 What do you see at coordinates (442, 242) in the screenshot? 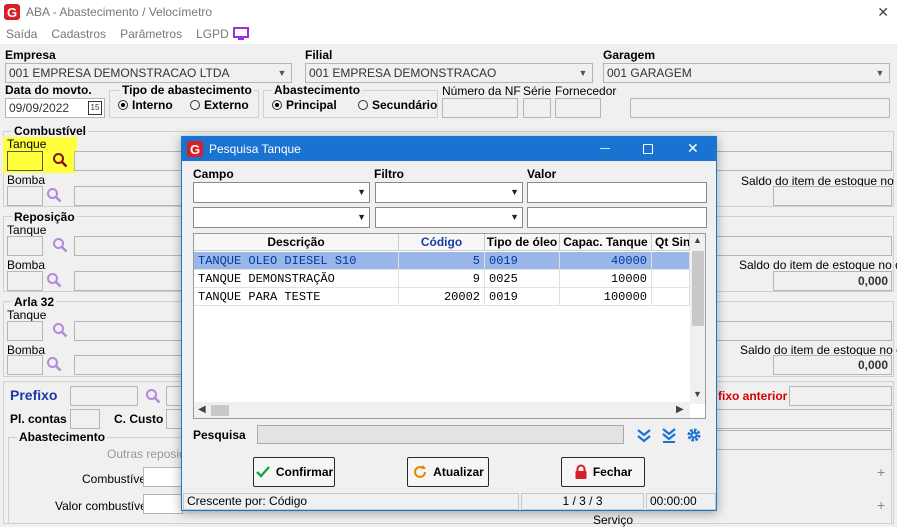
I see `col-codigo: Código` at bounding box center [442, 242].